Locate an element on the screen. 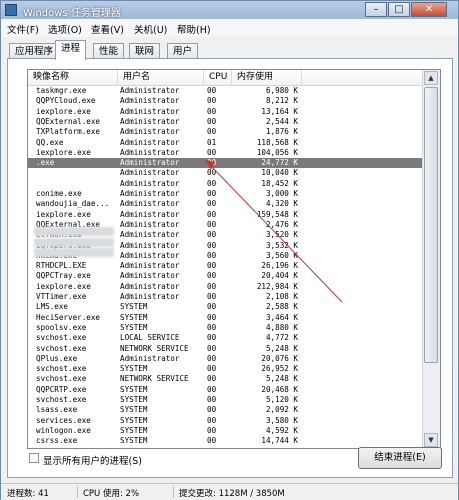 The height and width of the screenshot is (500, 459). cell-name: QQExternal.exe is located at coordinates (68, 121).